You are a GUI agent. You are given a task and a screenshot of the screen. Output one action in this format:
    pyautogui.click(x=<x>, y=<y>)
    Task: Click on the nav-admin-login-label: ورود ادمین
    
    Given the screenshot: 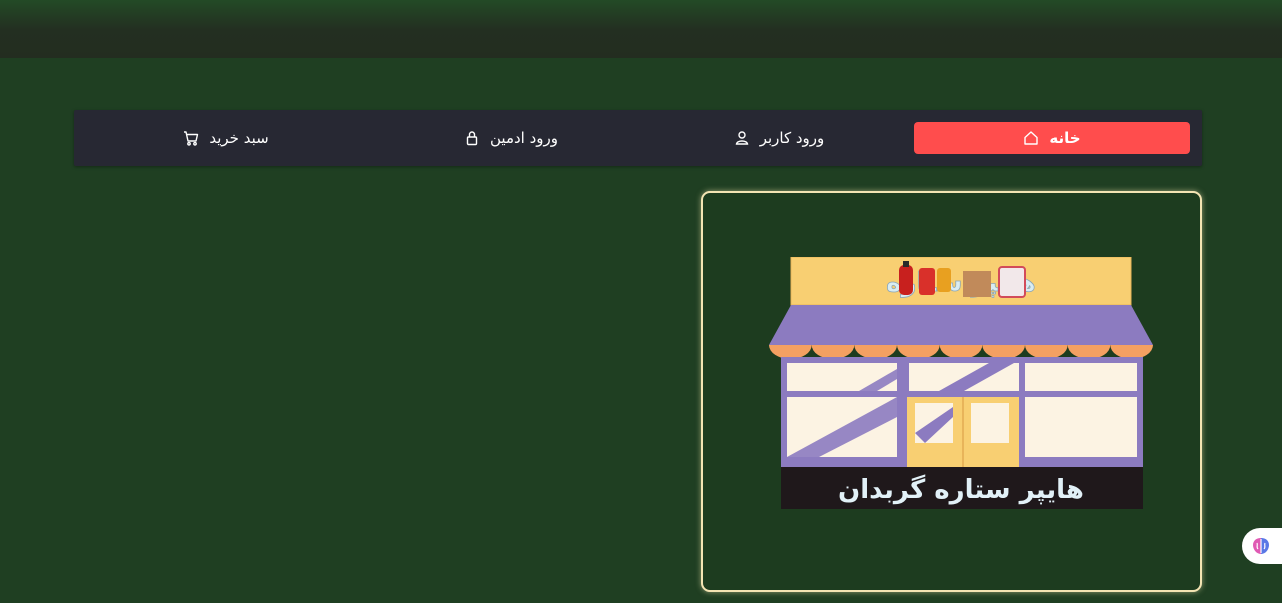 What is the action you would take?
    pyautogui.click(x=524, y=138)
    